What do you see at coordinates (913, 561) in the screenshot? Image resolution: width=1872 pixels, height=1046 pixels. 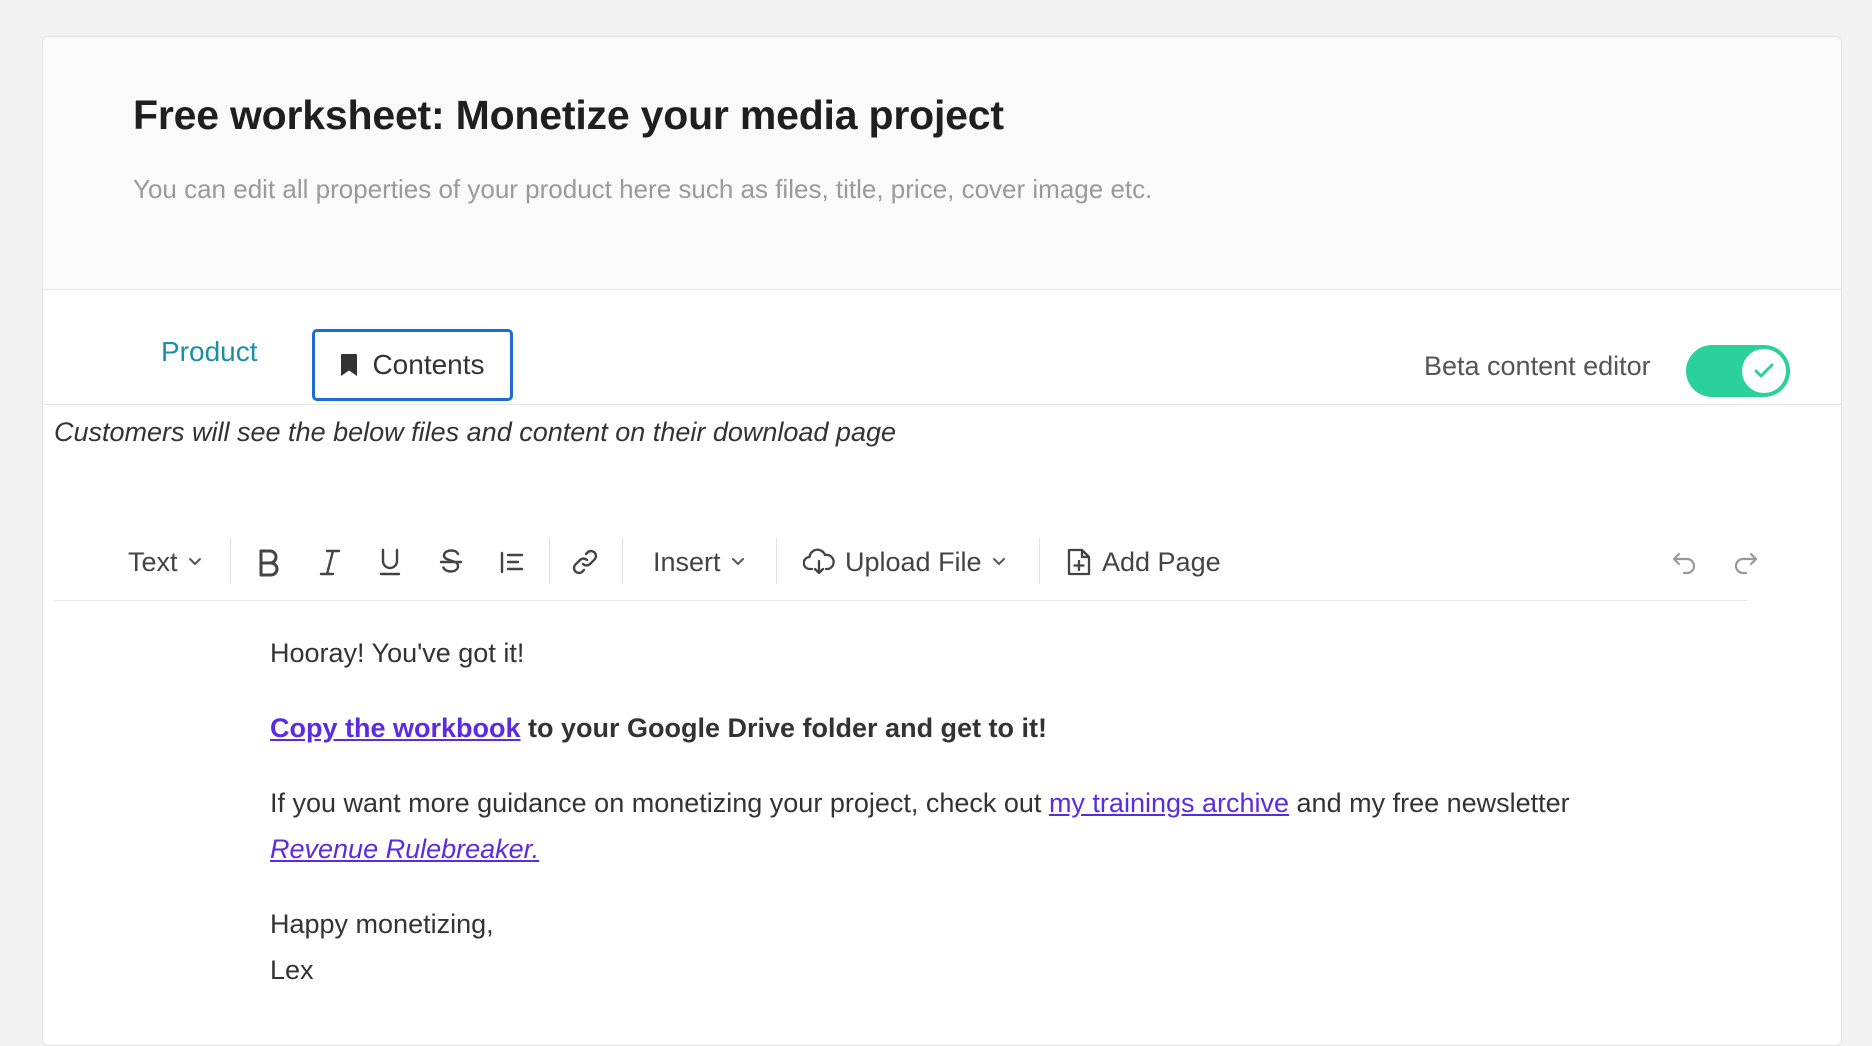 I see `upload-file-label: Upload File` at bounding box center [913, 561].